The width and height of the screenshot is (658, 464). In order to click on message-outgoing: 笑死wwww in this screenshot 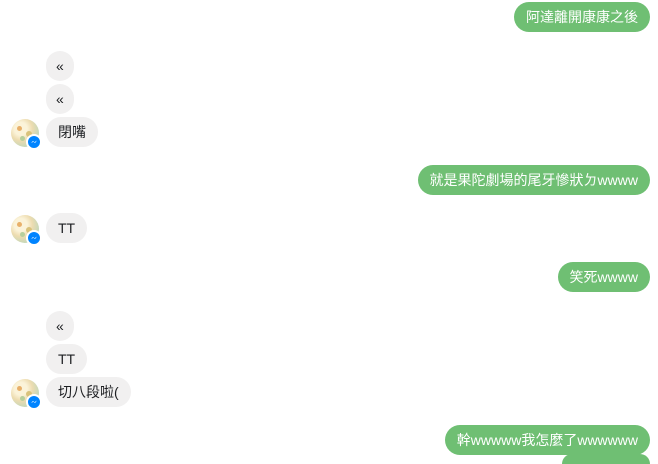, I will do `click(603, 277)`.